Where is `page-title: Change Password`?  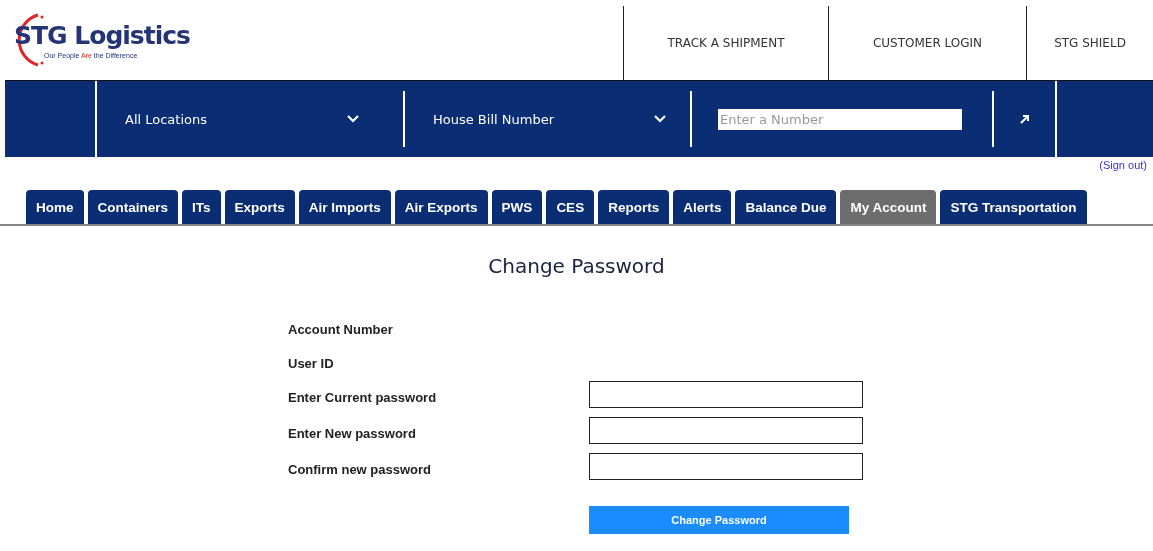 page-title: Change Password is located at coordinates (576, 266).